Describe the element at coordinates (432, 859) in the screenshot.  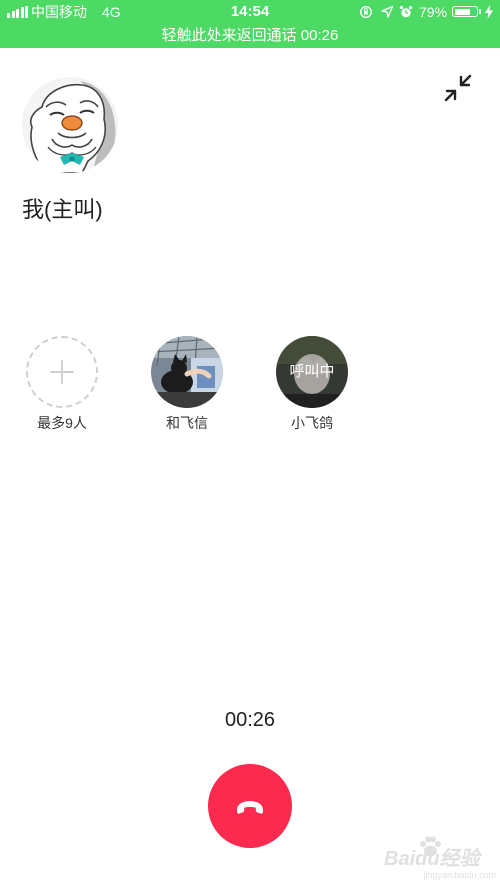
I see `watermark-text: Baidu经验` at that location.